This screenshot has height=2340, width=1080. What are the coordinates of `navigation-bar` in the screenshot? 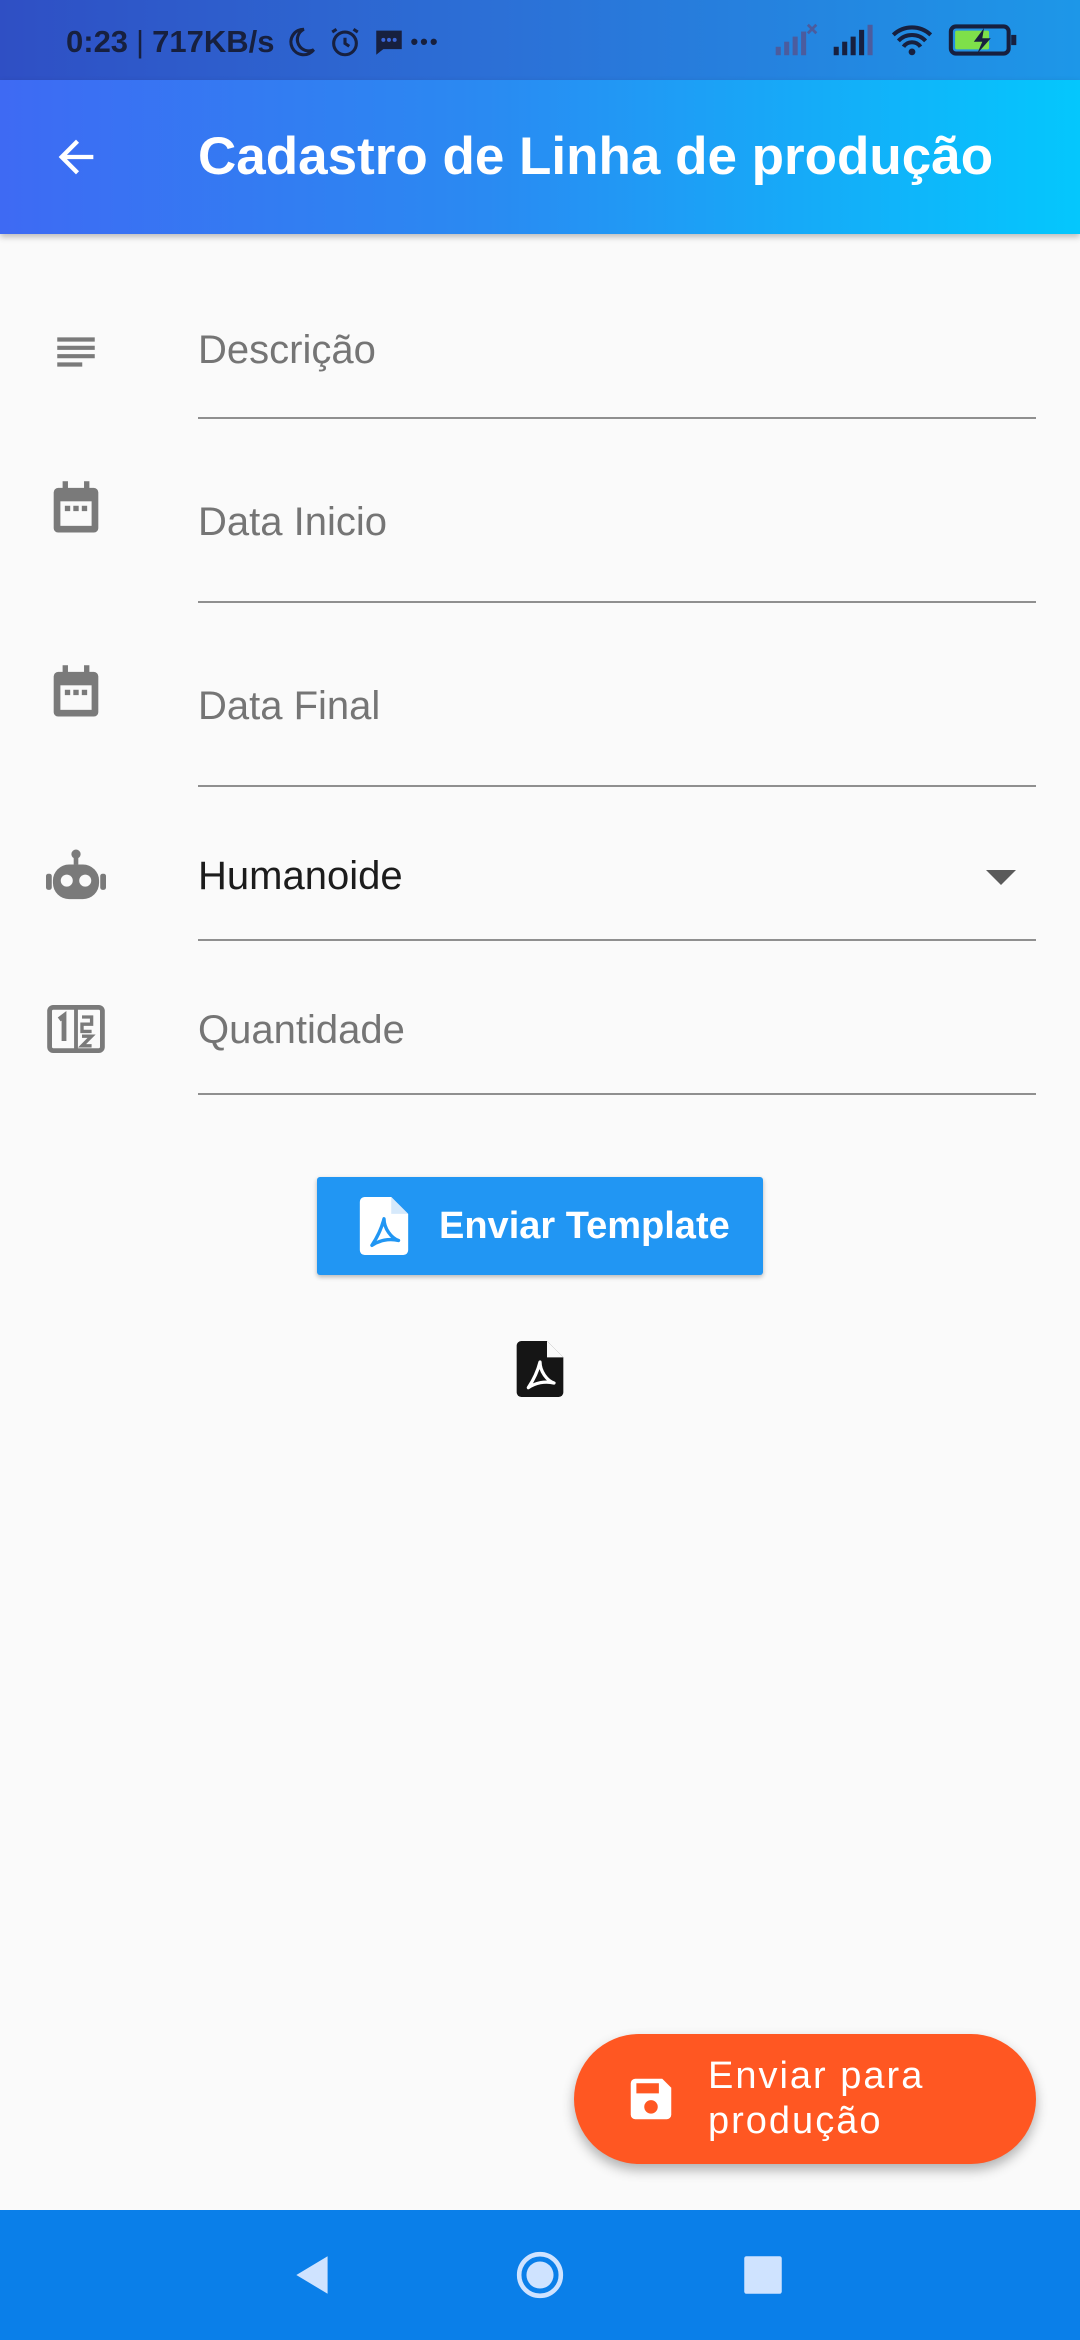 It's located at (540, 2275).